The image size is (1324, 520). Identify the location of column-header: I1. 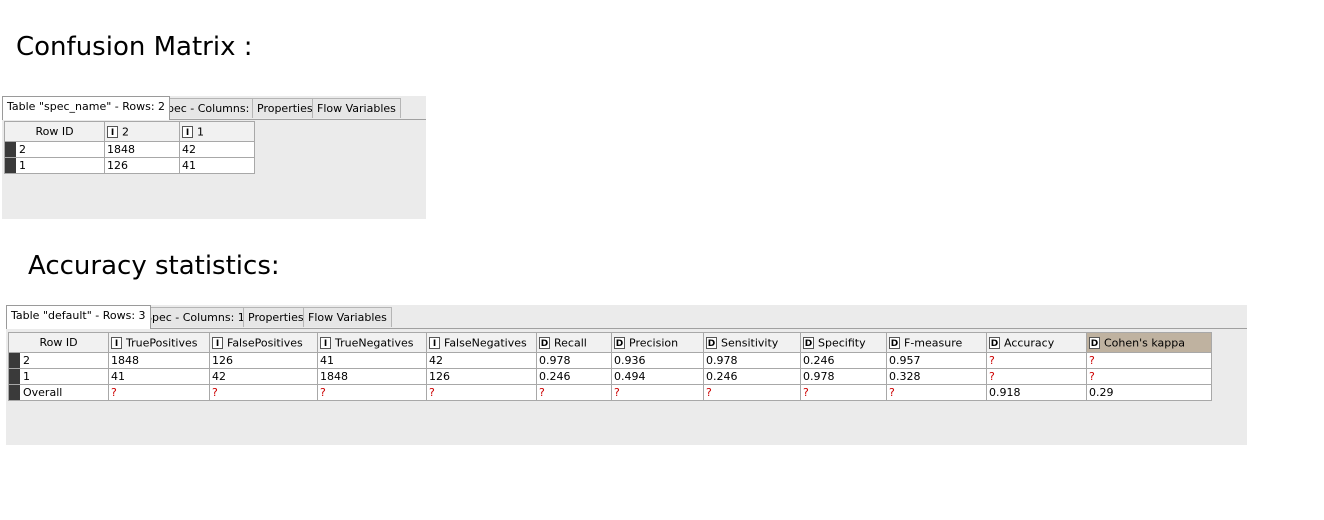
(217, 131).